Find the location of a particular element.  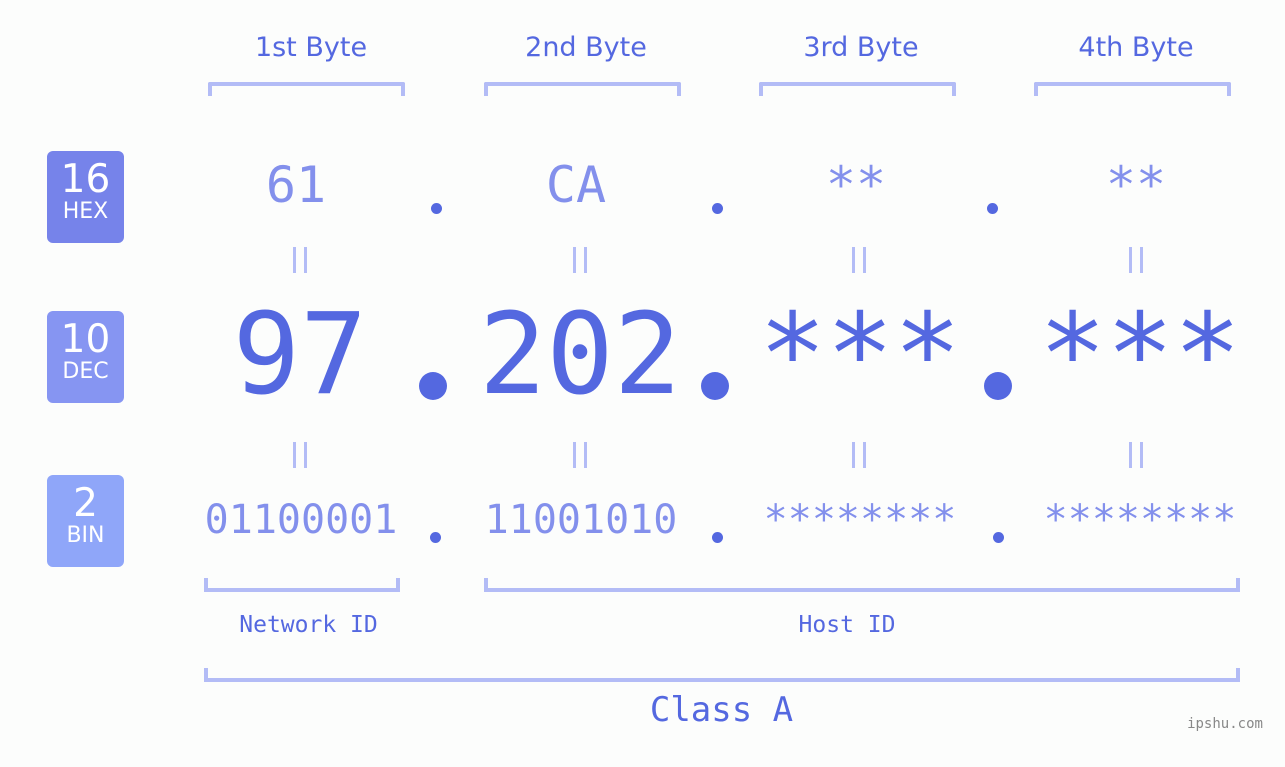

bin-byte-3: ******** is located at coordinates (860, 520).